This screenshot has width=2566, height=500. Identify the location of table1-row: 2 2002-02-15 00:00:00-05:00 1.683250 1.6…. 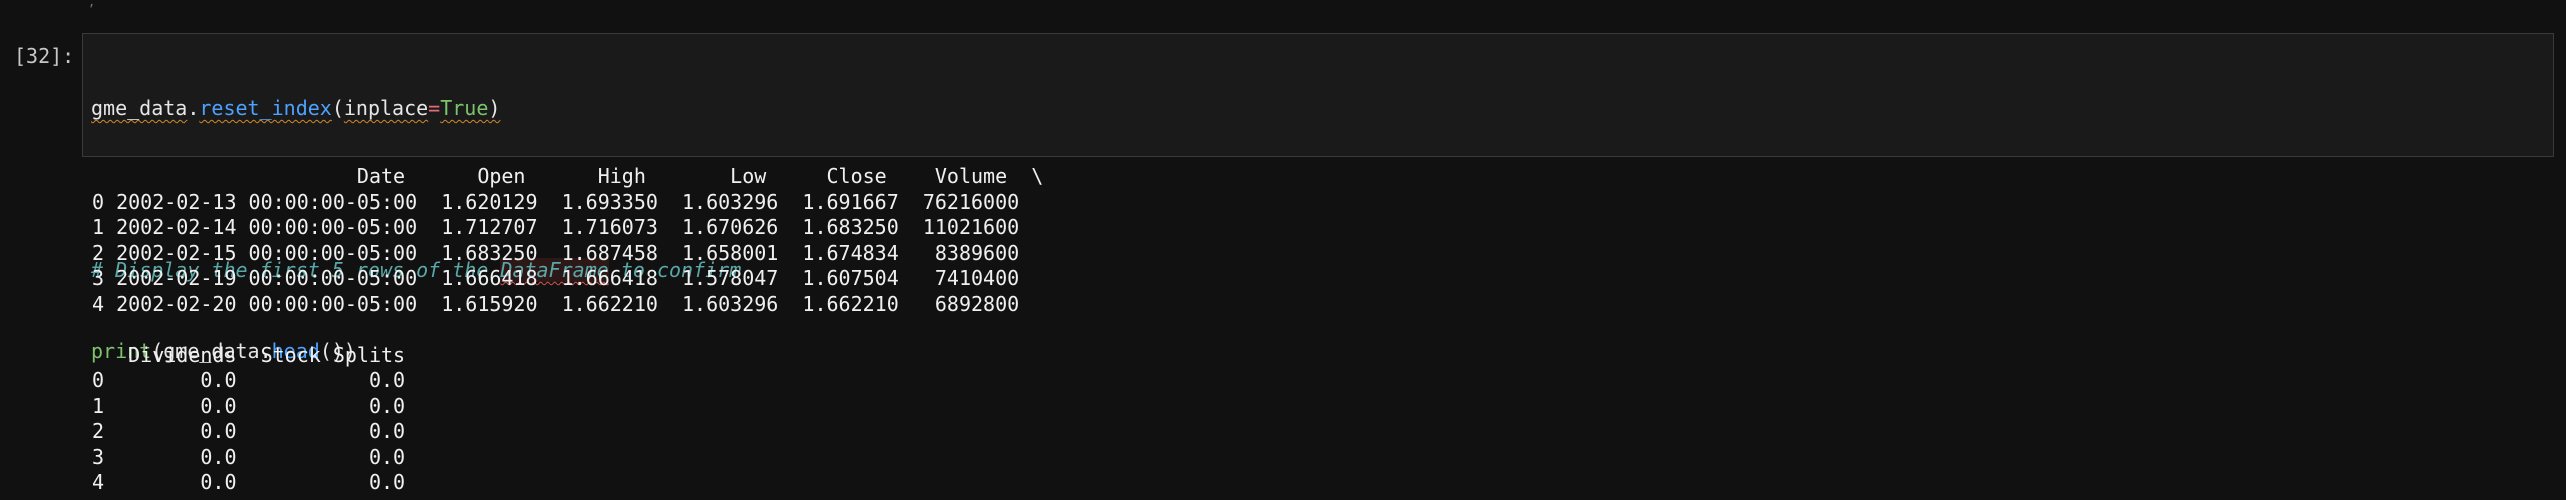
(556, 252).